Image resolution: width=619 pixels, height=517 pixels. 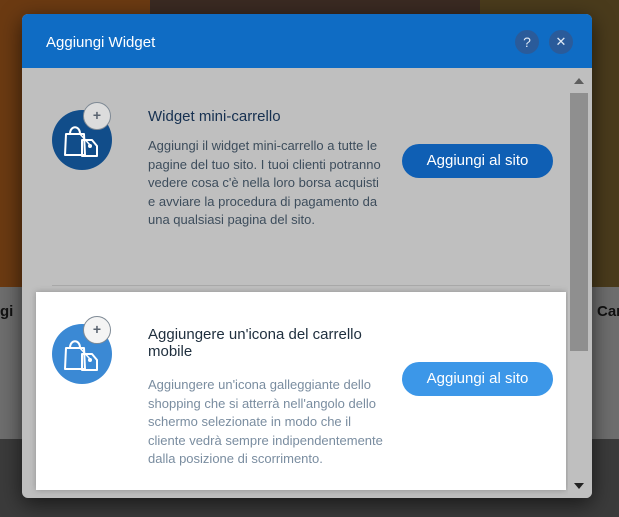 I want to click on background-right-text: Car, so click(x=608, y=311).